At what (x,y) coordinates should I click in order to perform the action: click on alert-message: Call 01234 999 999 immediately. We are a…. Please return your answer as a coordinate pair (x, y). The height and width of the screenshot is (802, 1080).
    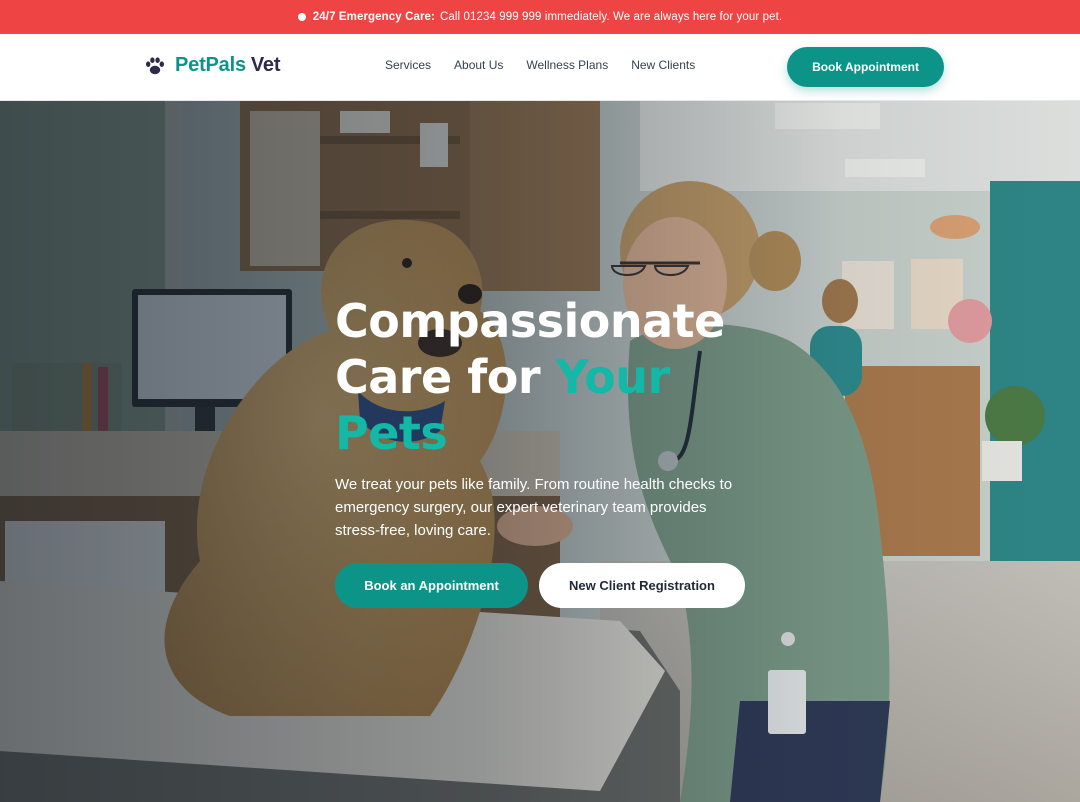
    Looking at the image, I should click on (611, 17).